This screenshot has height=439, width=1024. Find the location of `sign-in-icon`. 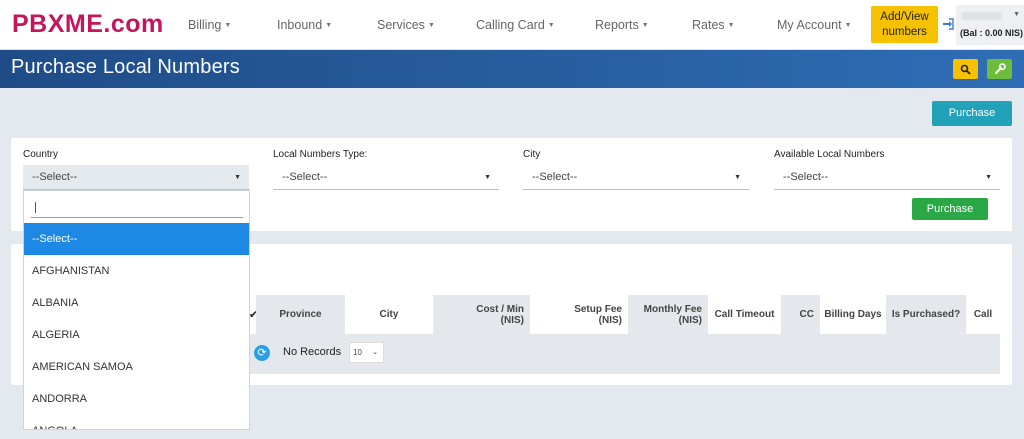

sign-in-icon is located at coordinates (948, 24).